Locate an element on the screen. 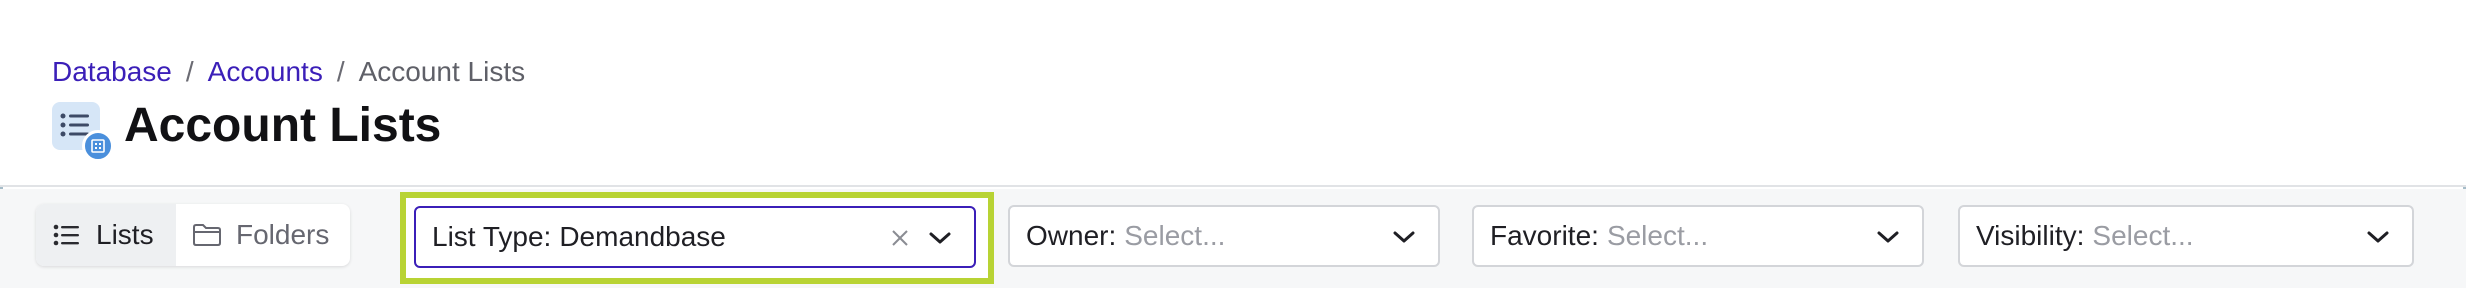 The width and height of the screenshot is (2466, 288). lists-toggle-button: Lists is located at coordinates (106, 235).